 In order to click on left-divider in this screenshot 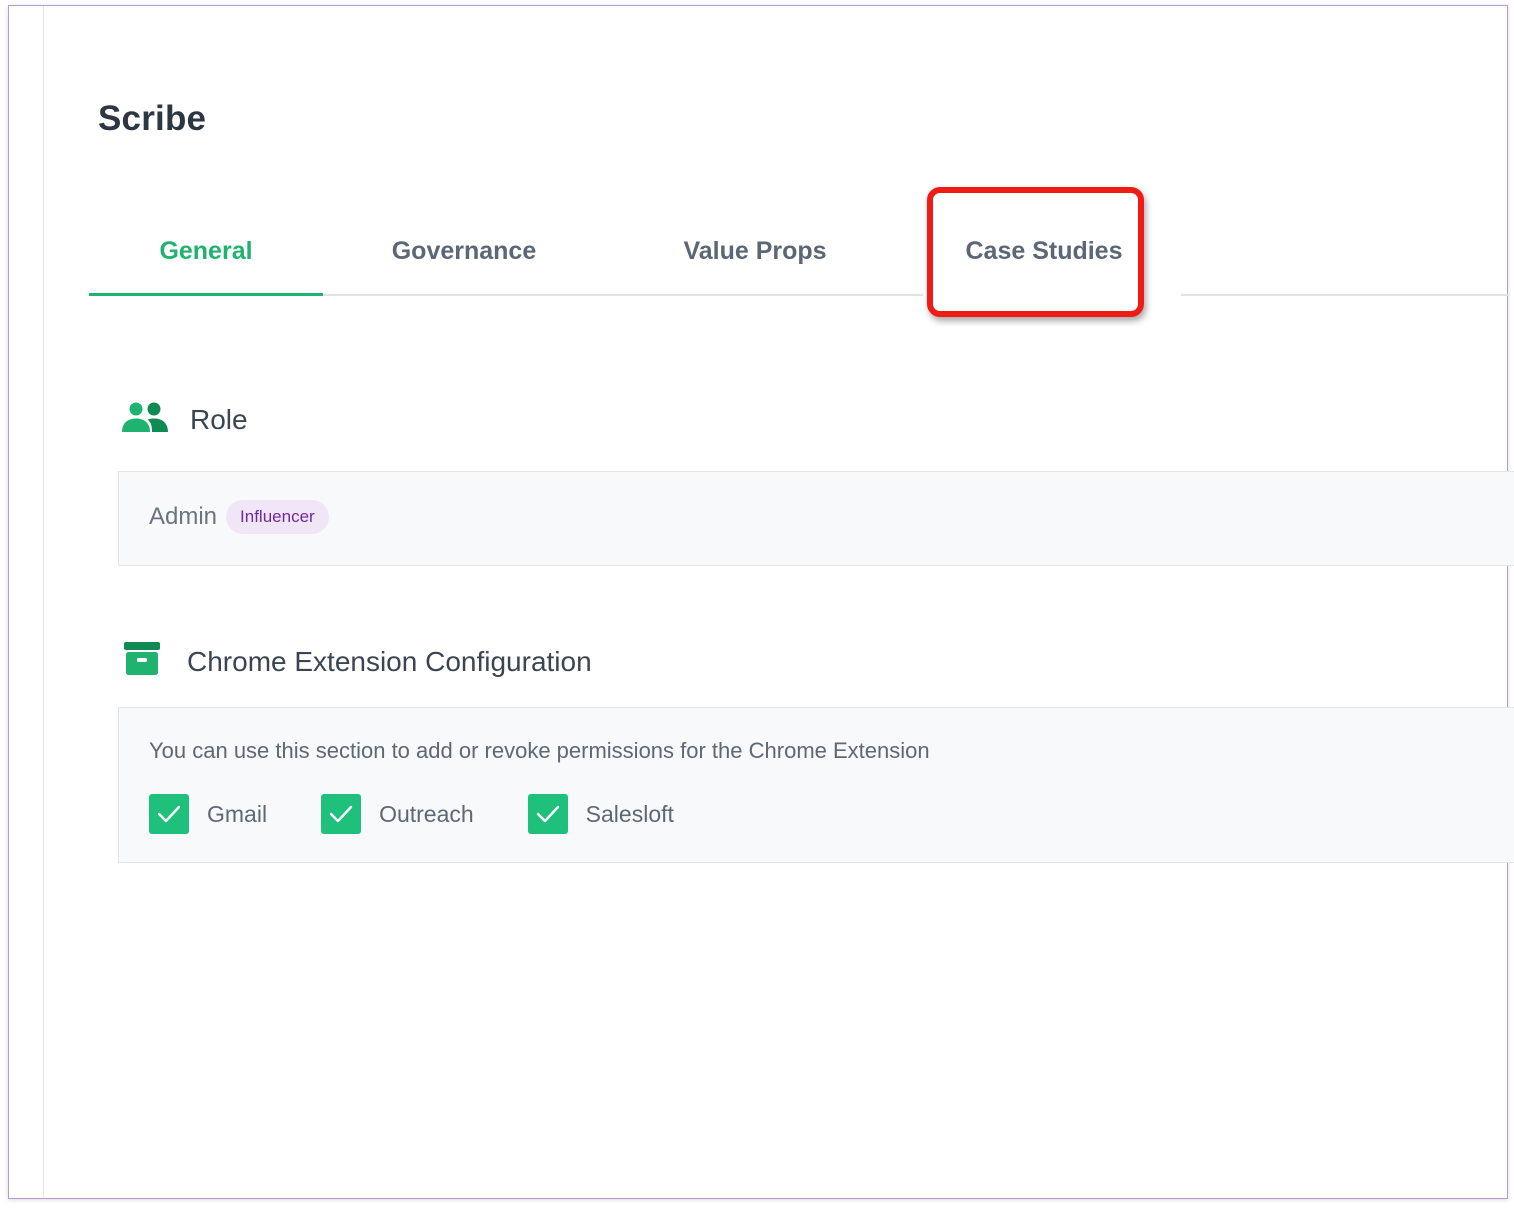, I will do `click(43, 602)`.